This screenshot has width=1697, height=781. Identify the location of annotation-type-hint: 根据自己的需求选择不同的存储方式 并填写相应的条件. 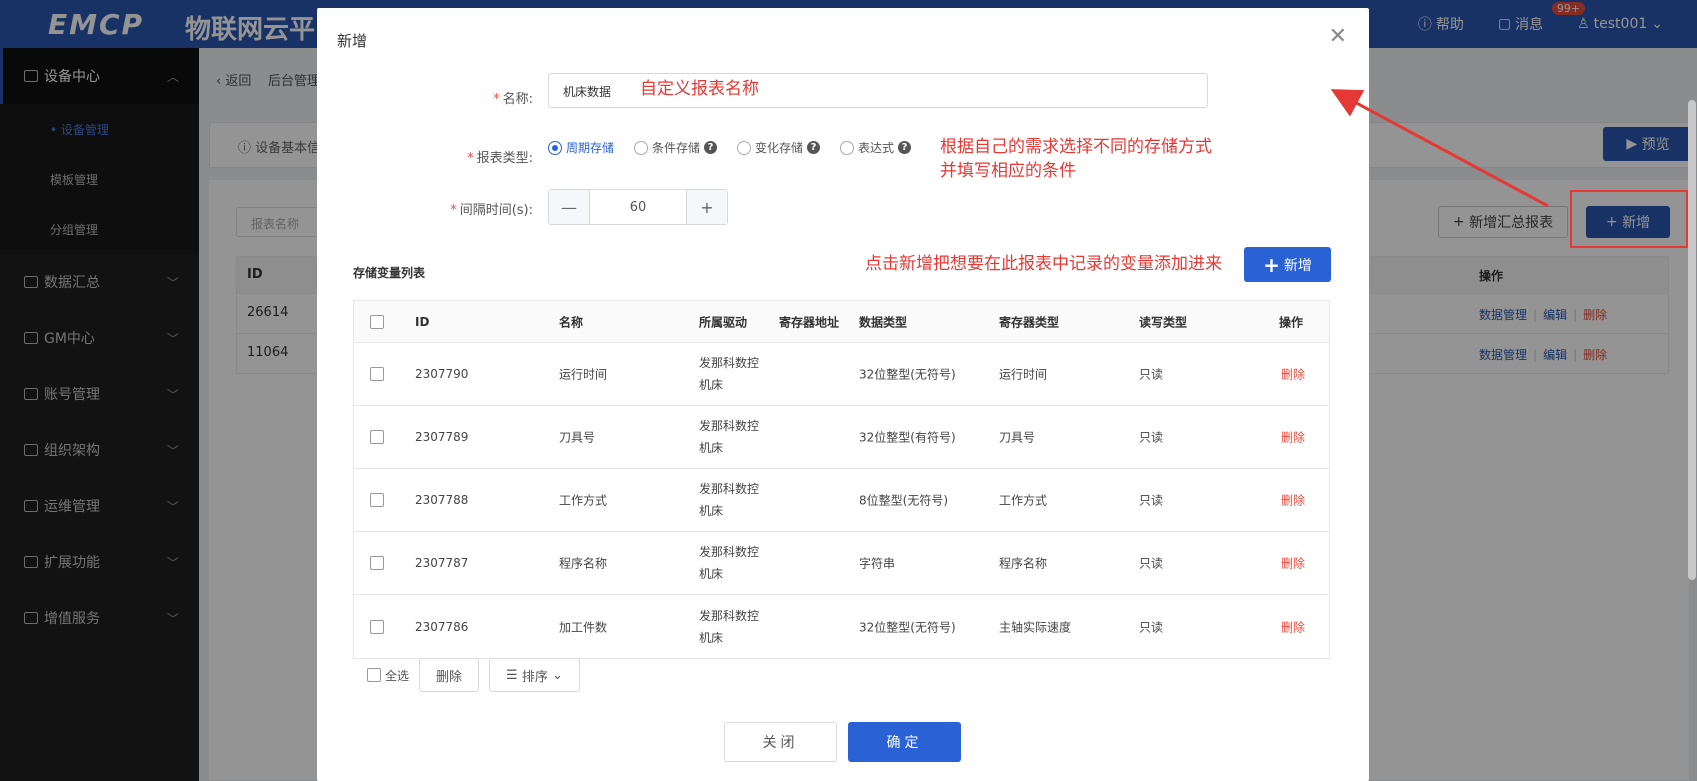
(1076, 159).